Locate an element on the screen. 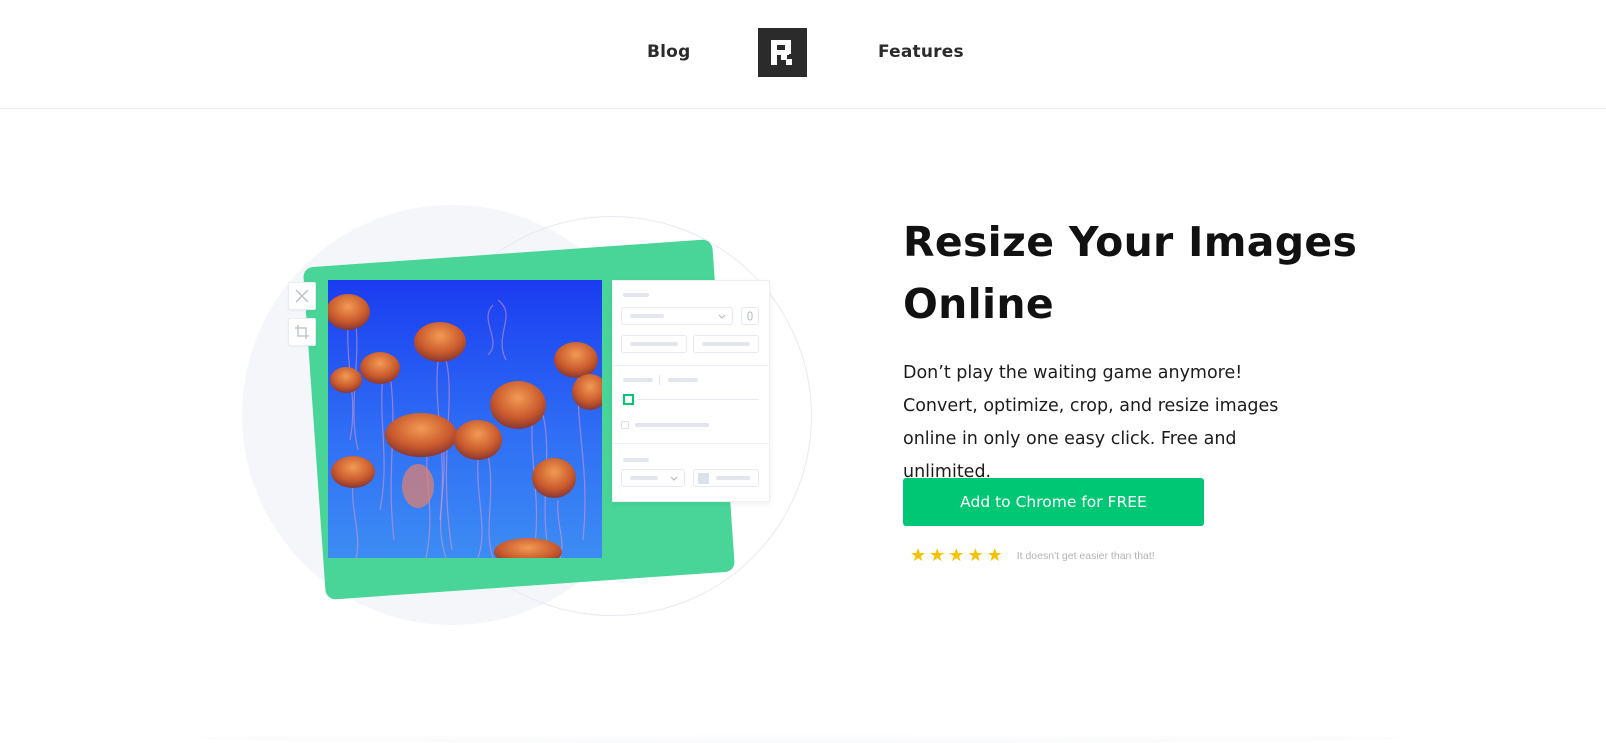 The width and height of the screenshot is (1606, 743). rating-stars: ★ ★ ★ ★ ★ is located at coordinates (956, 556).